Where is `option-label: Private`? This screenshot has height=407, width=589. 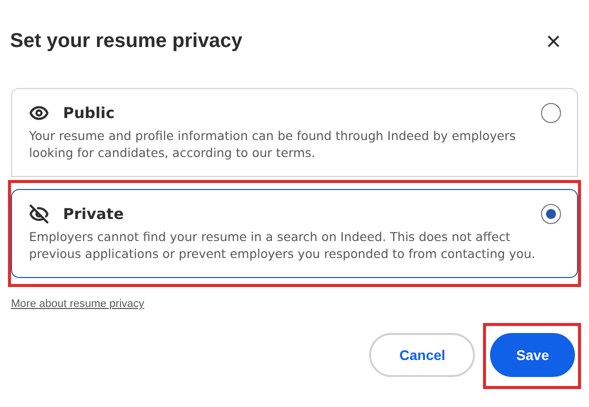 option-label: Private is located at coordinates (94, 214).